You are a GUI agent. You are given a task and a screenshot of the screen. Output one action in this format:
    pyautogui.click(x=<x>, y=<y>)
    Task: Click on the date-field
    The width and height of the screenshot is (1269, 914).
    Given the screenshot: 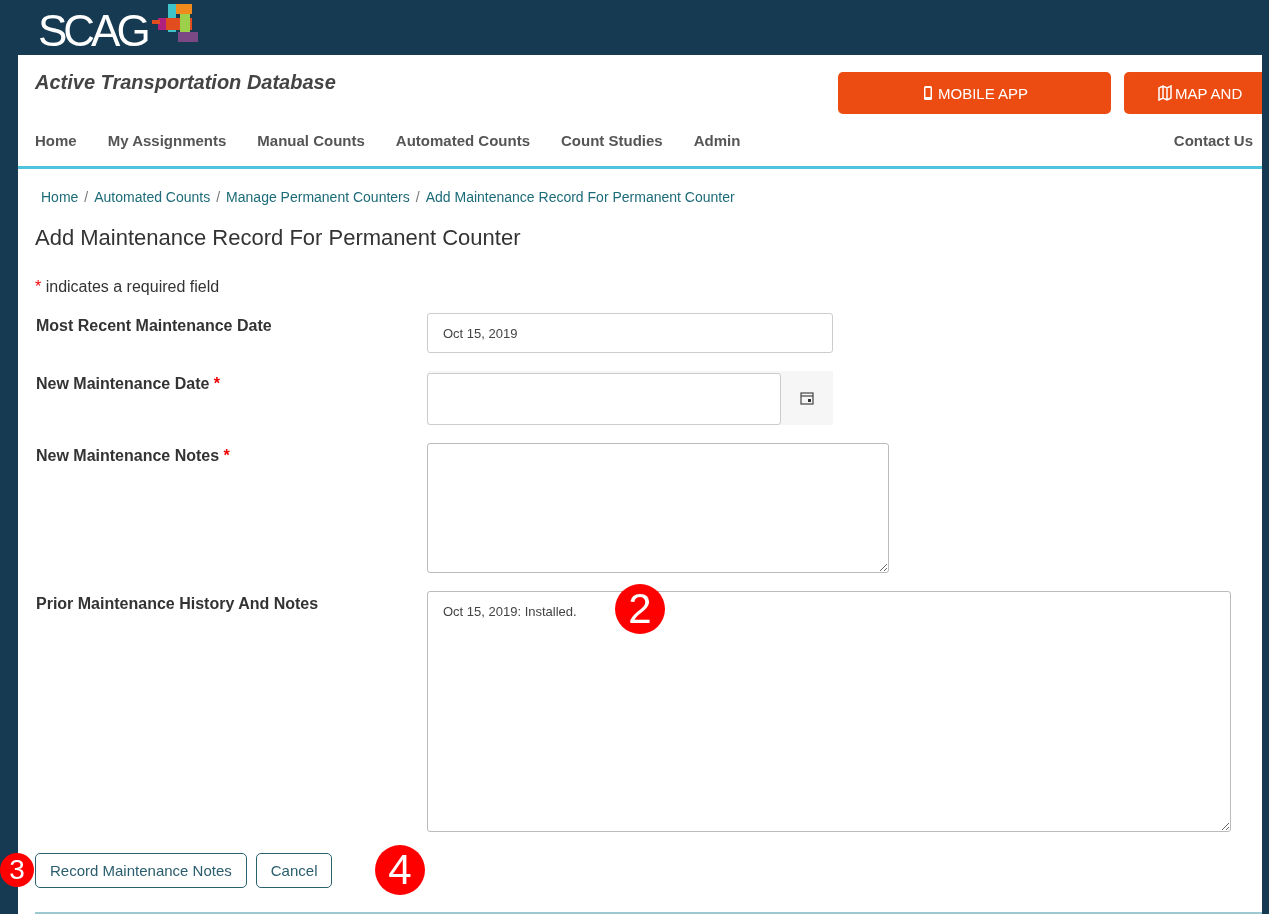 What is the action you would take?
    pyautogui.click(x=604, y=399)
    